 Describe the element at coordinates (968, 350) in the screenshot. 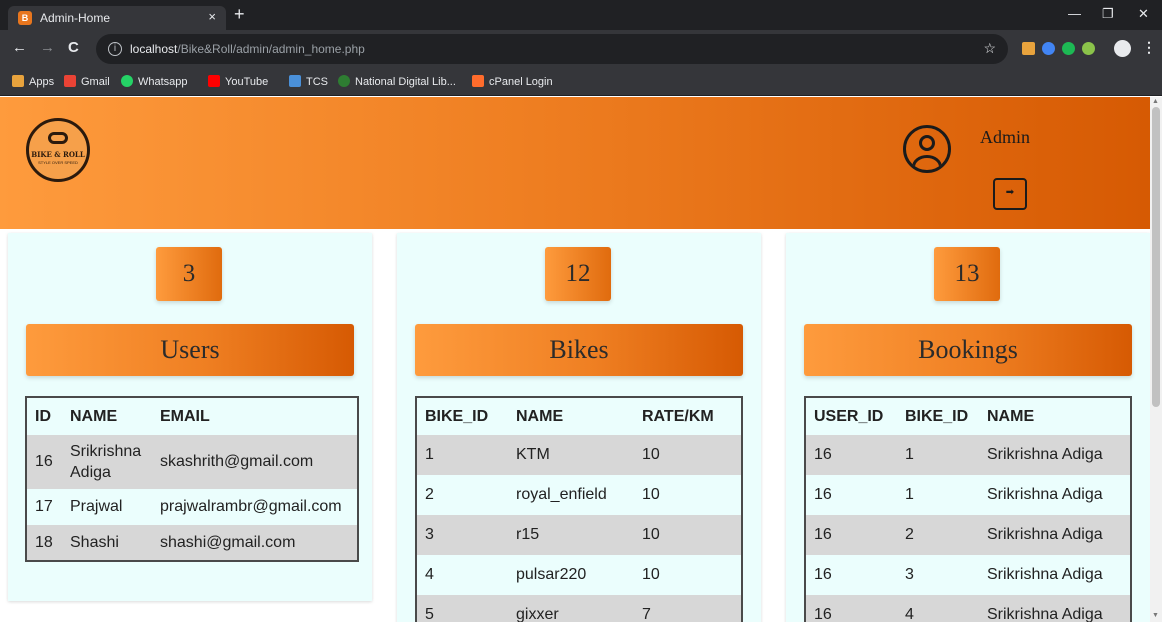

I see `bookings-title: Bookings` at that location.